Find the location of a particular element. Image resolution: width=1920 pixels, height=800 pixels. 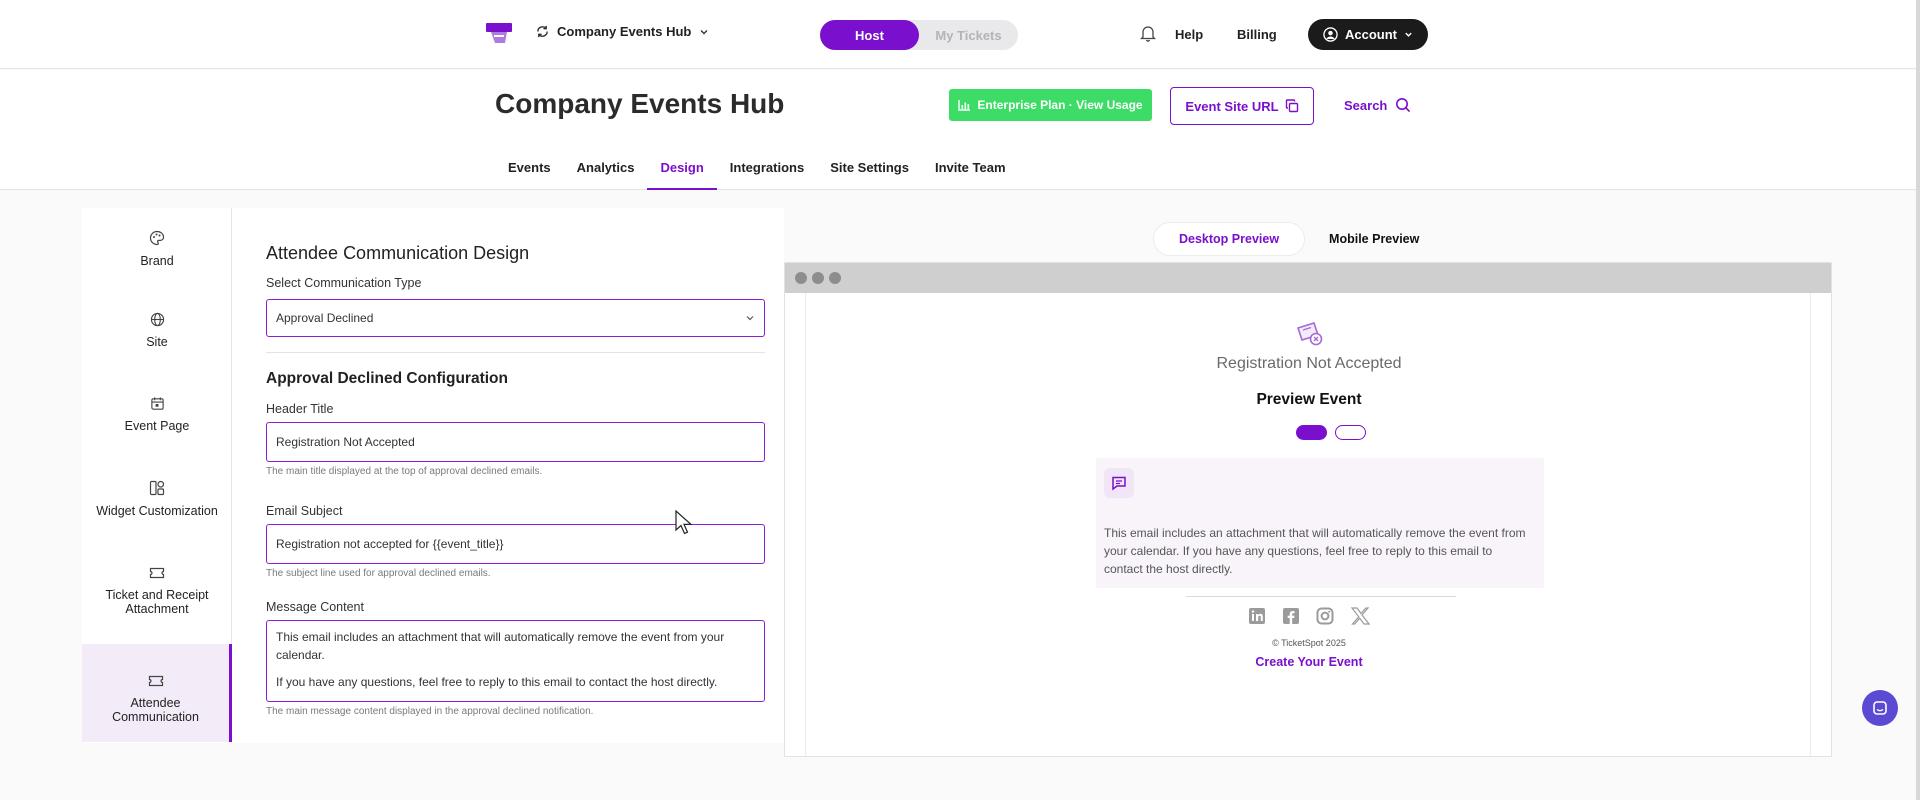

mode-my-tickets: My Tickets is located at coordinates (968, 35).